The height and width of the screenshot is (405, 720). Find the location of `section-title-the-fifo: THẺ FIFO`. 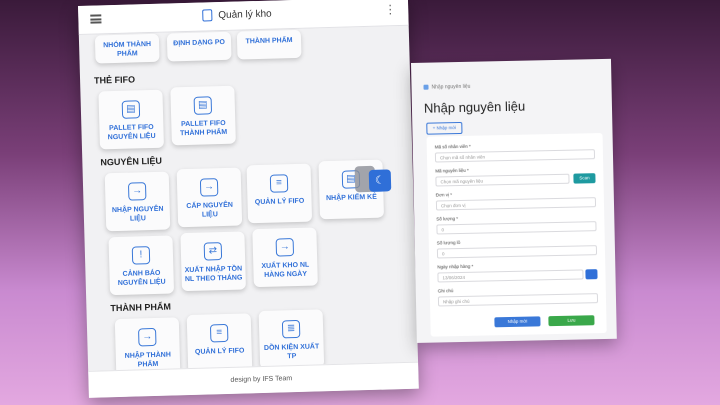

section-title-the-fifo: THẺ FIFO is located at coordinates (114, 80).